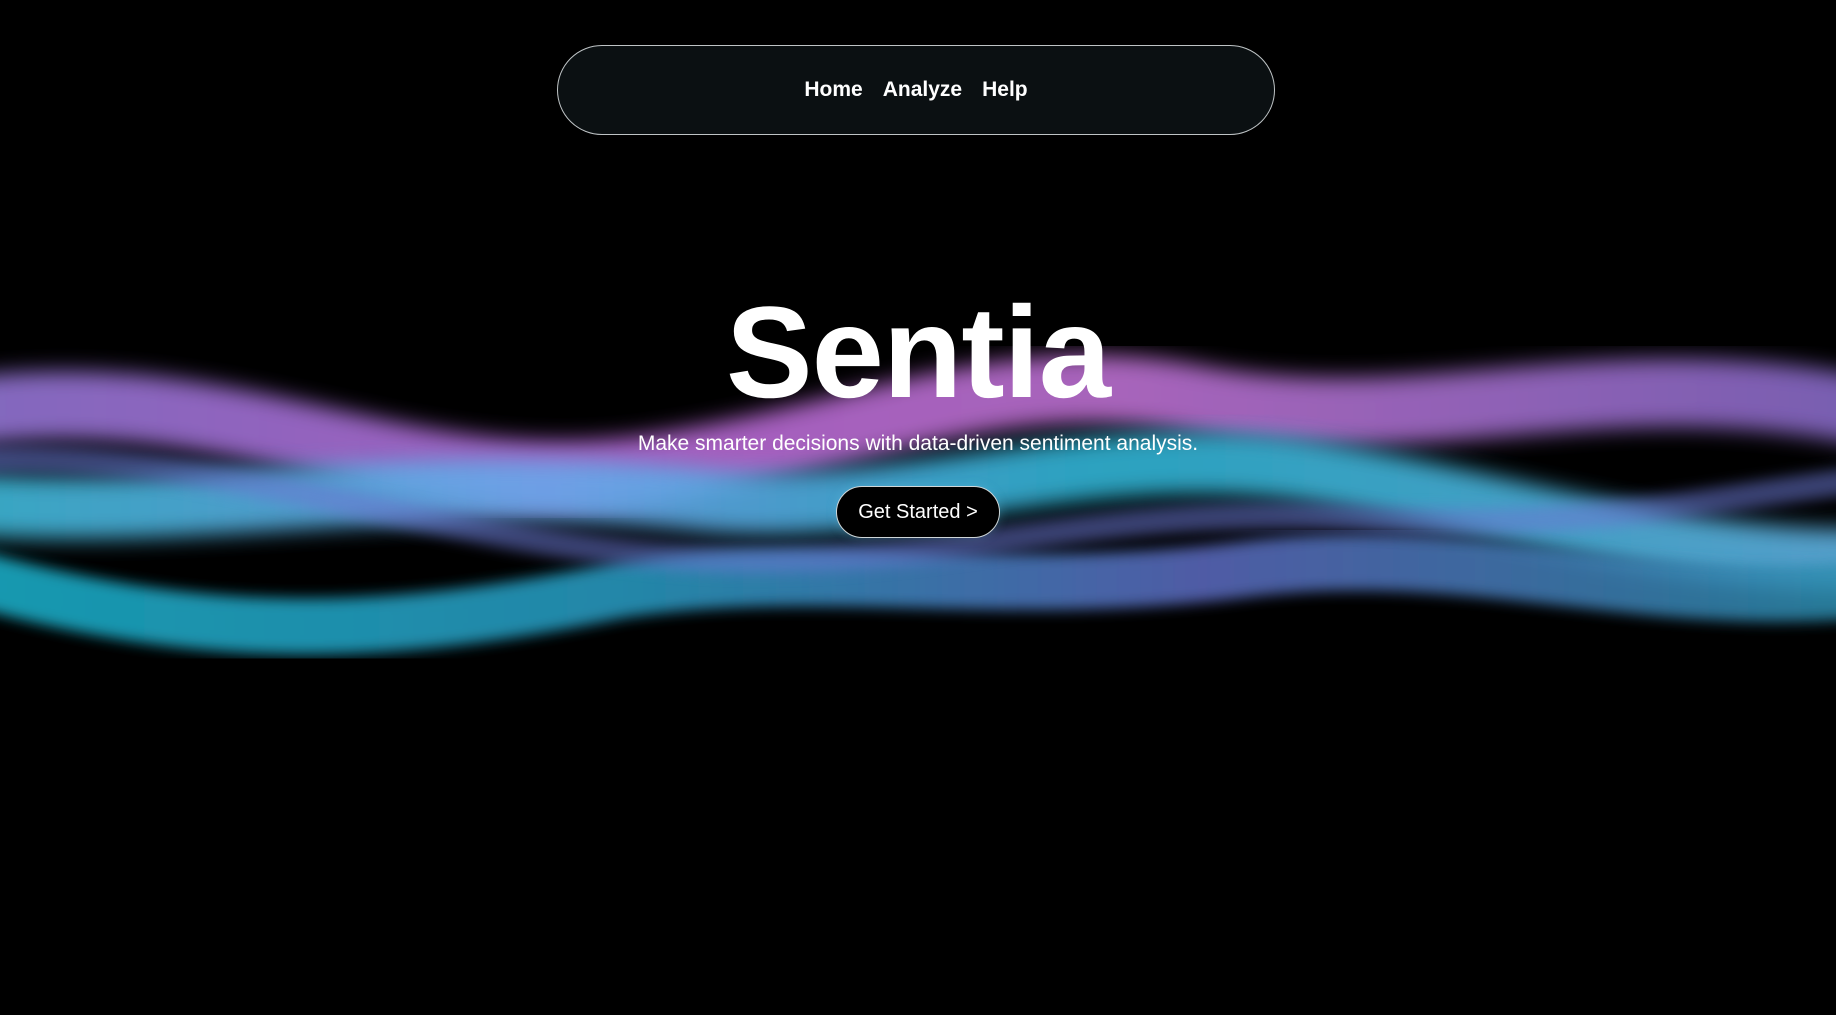 The width and height of the screenshot is (1836, 1015). I want to click on wave-band-cyan, so click(918, 594).